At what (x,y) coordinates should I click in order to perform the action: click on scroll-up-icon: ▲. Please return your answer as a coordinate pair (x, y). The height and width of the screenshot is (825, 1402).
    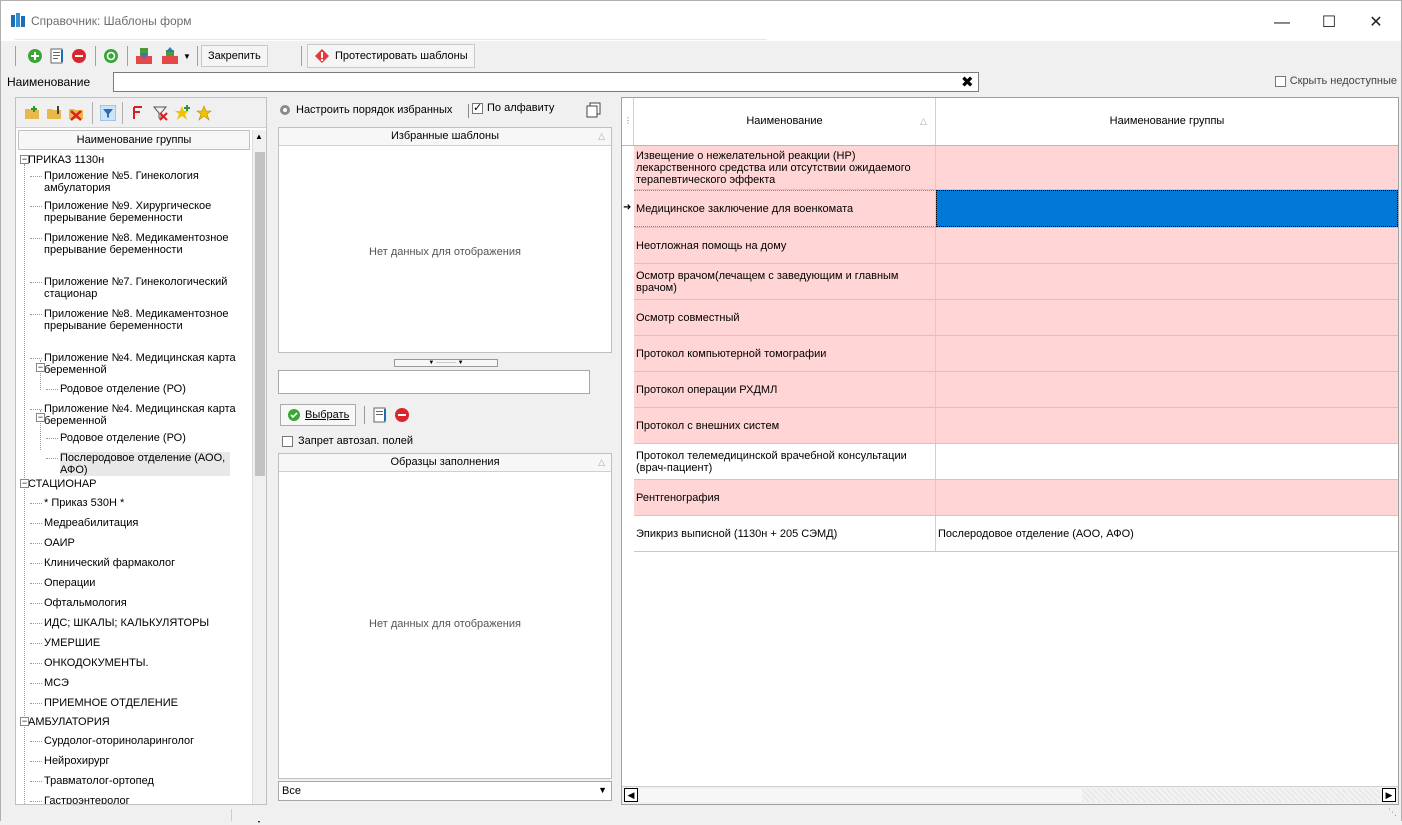
    Looking at the image, I should click on (259, 136).